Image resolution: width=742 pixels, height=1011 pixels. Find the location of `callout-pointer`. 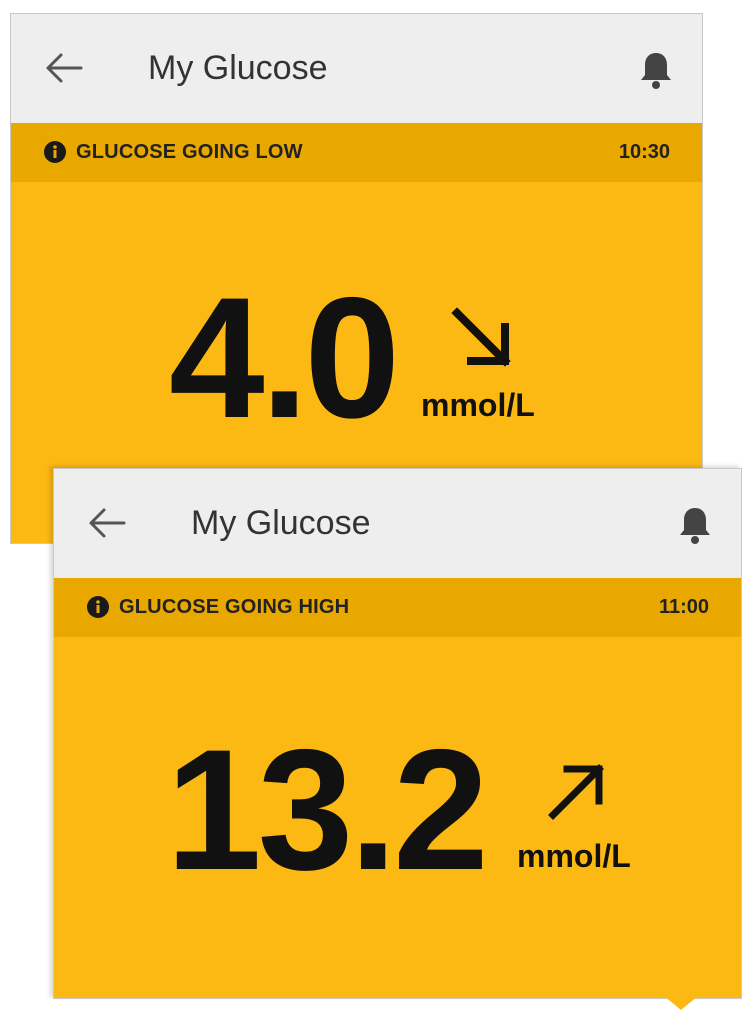

callout-pointer is located at coordinates (681, 1003).